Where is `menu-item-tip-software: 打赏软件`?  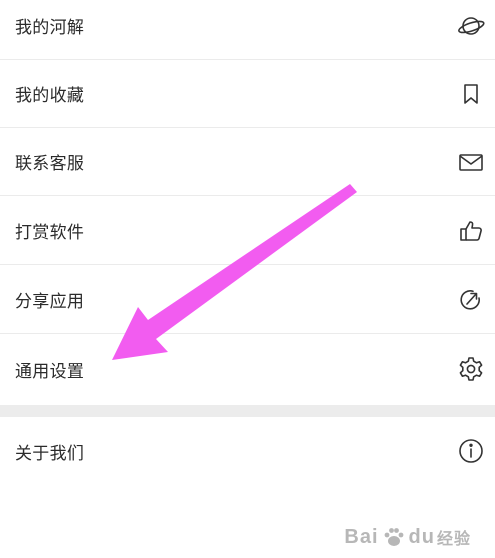
menu-item-tip-software: 打赏软件 is located at coordinates (247, 231).